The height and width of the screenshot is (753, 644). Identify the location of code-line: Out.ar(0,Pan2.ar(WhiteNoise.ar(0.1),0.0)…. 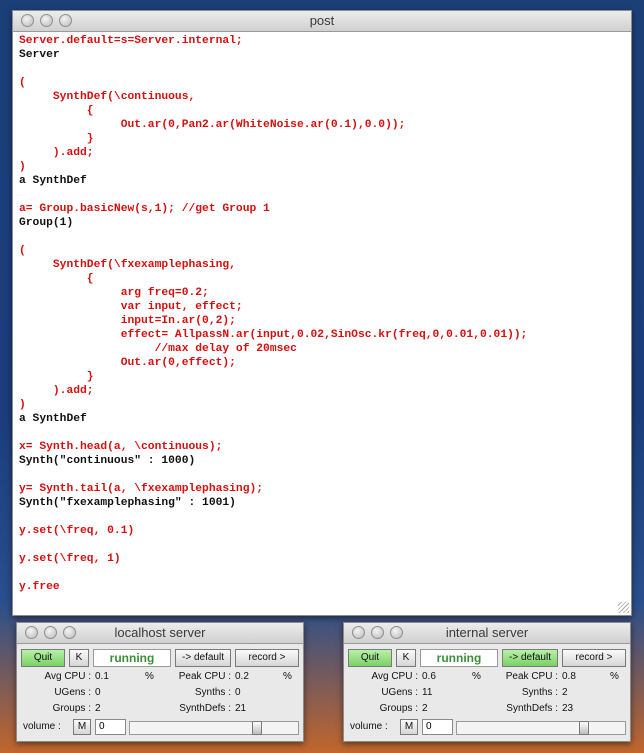
(212, 125).